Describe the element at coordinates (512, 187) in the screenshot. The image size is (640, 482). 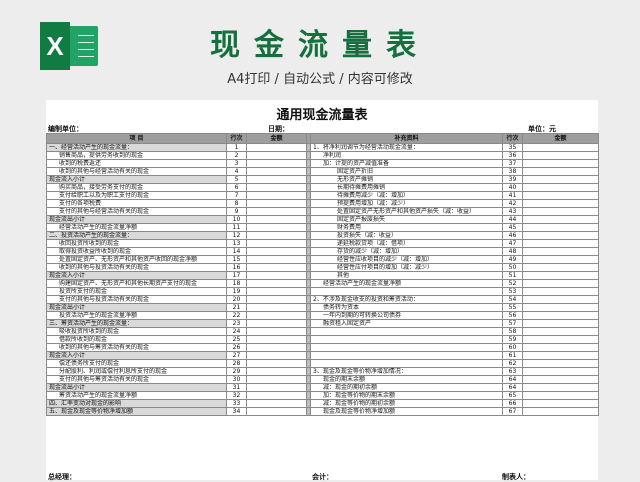
I see `right-row-number: 40` at that location.